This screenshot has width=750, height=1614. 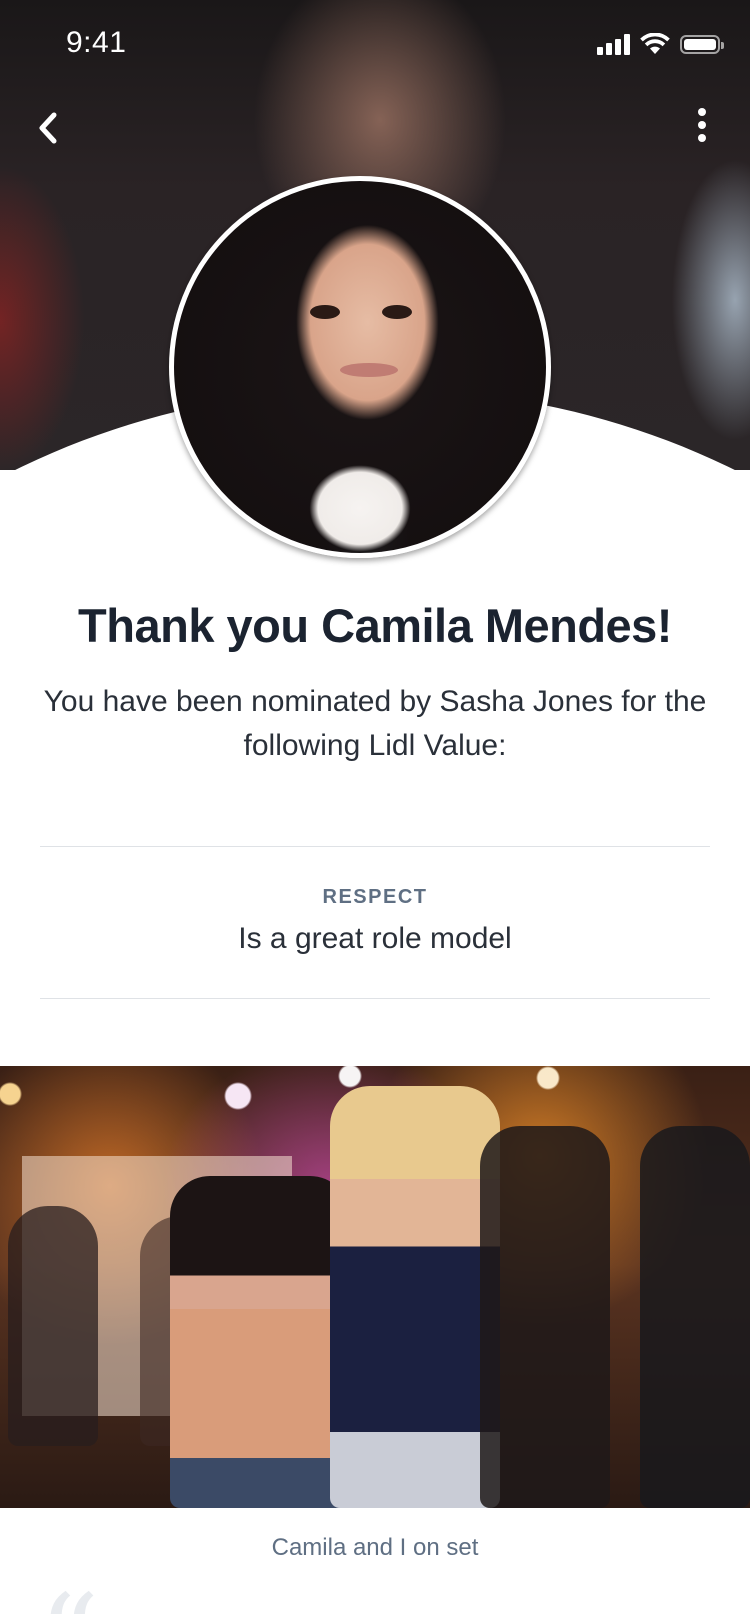 I want to click on status-bar: 9:41, so click(x=375, y=44).